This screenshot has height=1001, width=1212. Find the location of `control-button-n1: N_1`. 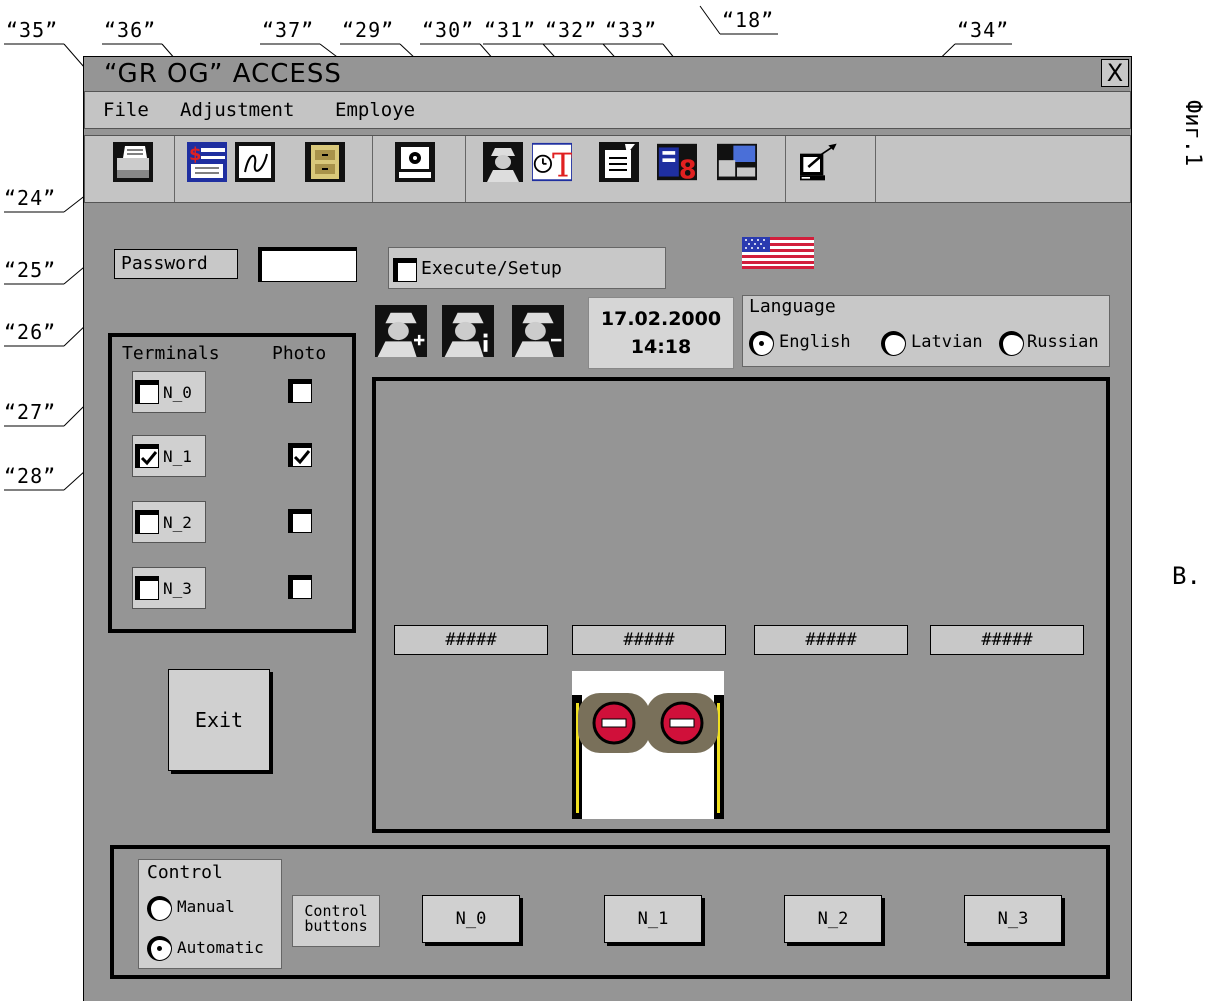

control-button-n1: N_1 is located at coordinates (653, 919).